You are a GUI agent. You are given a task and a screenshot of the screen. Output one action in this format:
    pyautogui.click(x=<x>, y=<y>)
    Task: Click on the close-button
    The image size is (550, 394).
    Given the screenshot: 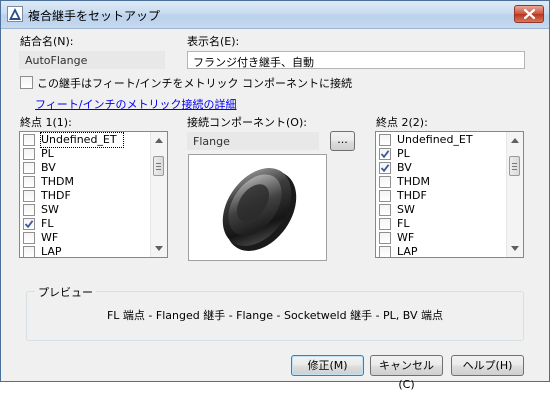 What is the action you would take?
    pyautogui.click(x=529, y=14)
    